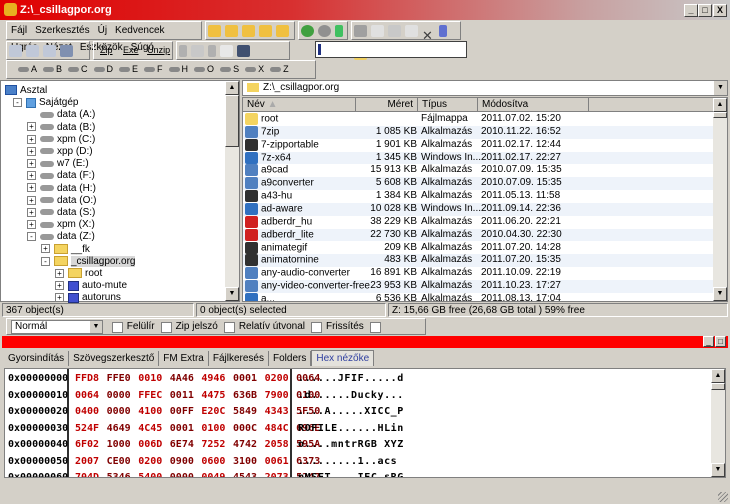 Image resolution: width=730 pixels, height=504 pixels. What do you see at coordinates (201, 445) in the screenshot?
I see `hex-bytes: 6F02 1000 006D 6E74 7252 4742 2058 595A` at bounding box center [201, 445].